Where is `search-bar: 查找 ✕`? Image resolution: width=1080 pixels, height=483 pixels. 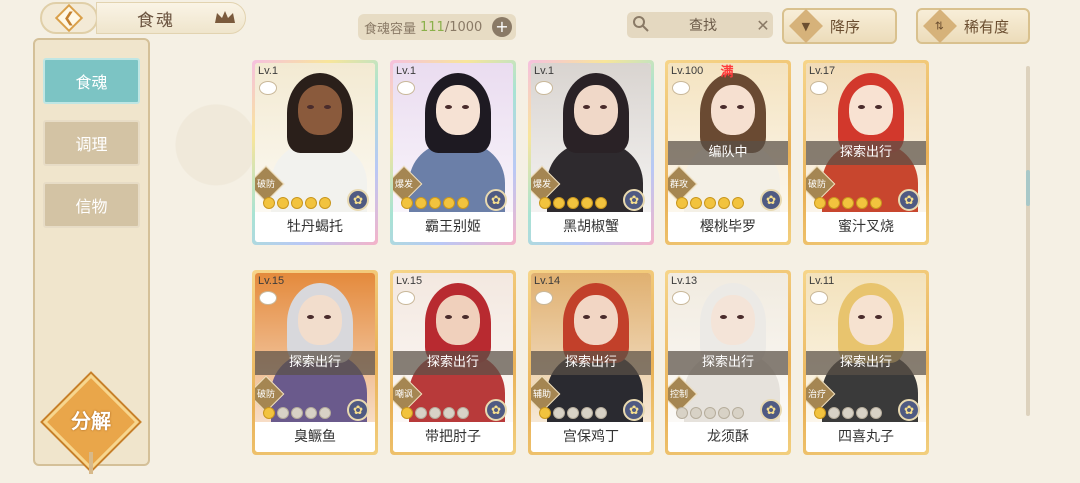
search-bar: 查找 ✕ is located at coordinates (700, 25).